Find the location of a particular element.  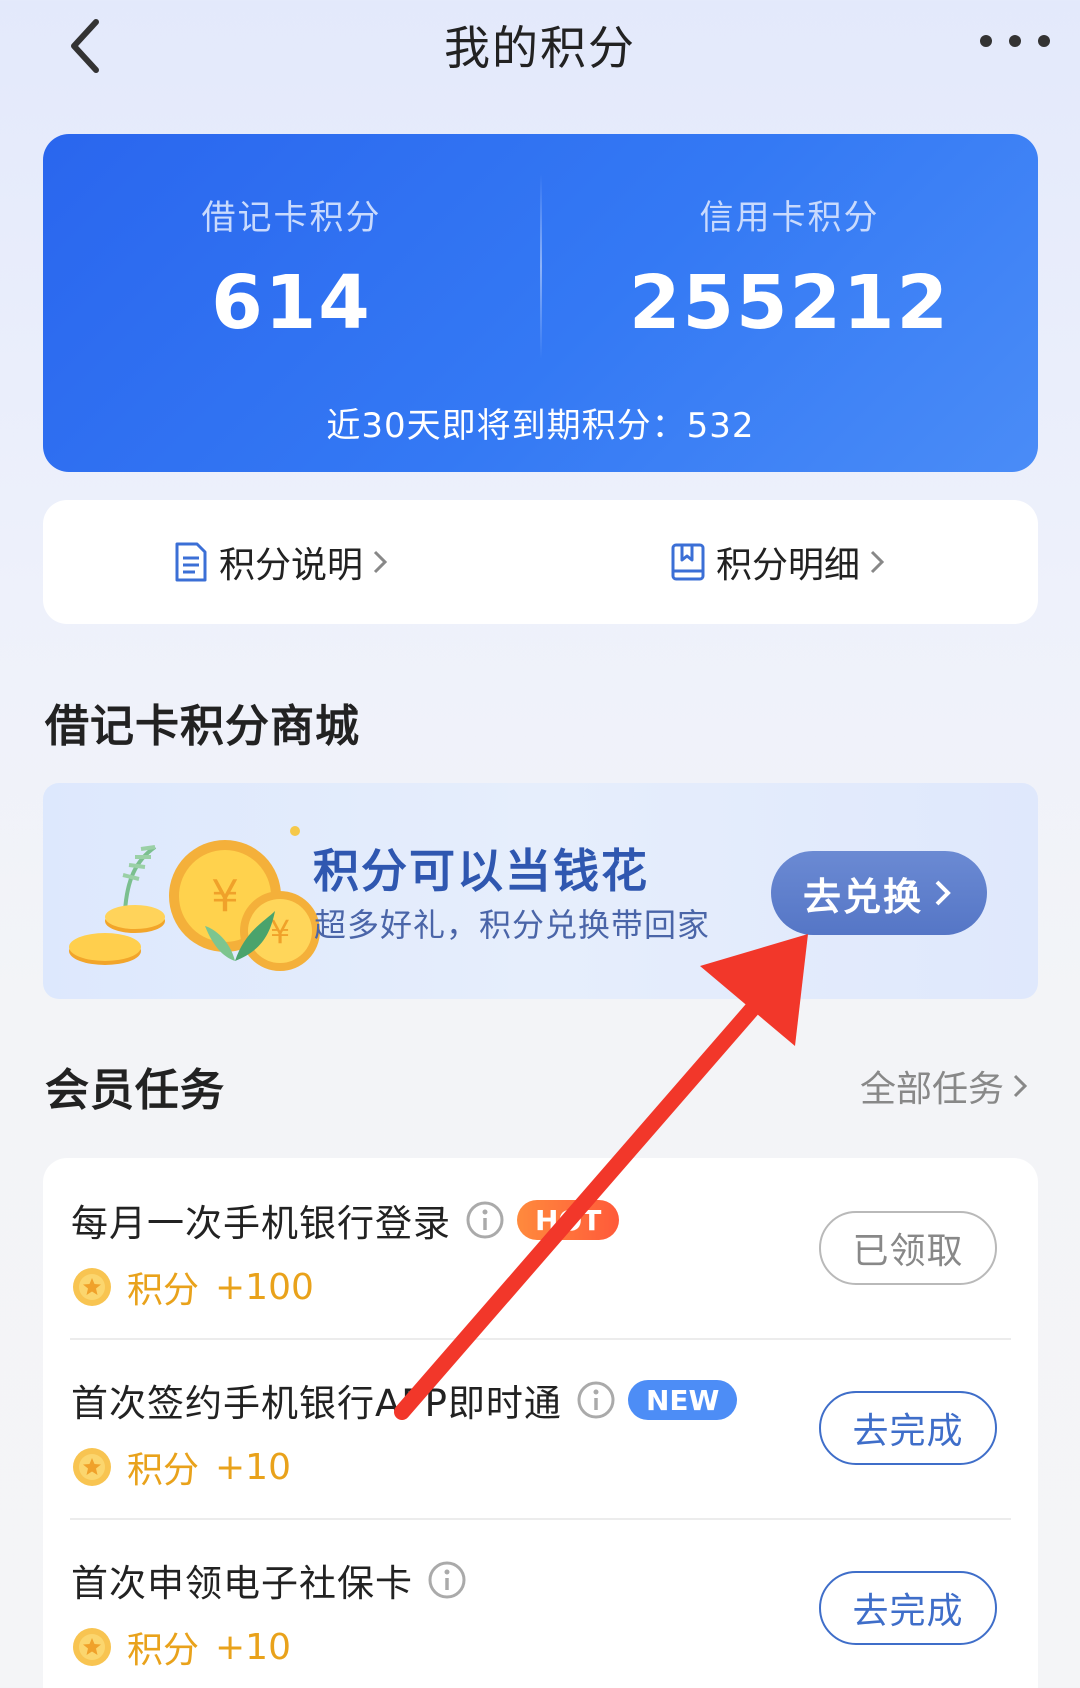

task-row: 首次签约手机银行APP即时通 NEW 积分 +10 去完成 is located at coordinates (540, 1428).